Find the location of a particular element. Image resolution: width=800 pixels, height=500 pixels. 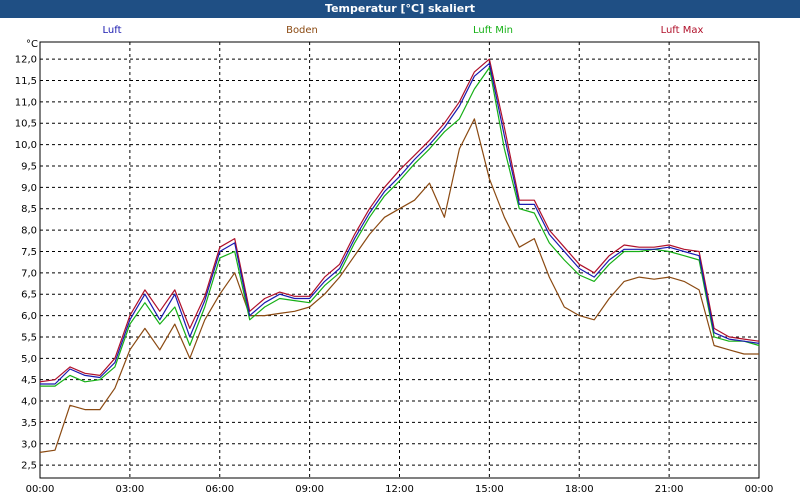

y-tick-label: 3,5 is located at coordinates (29, 423).